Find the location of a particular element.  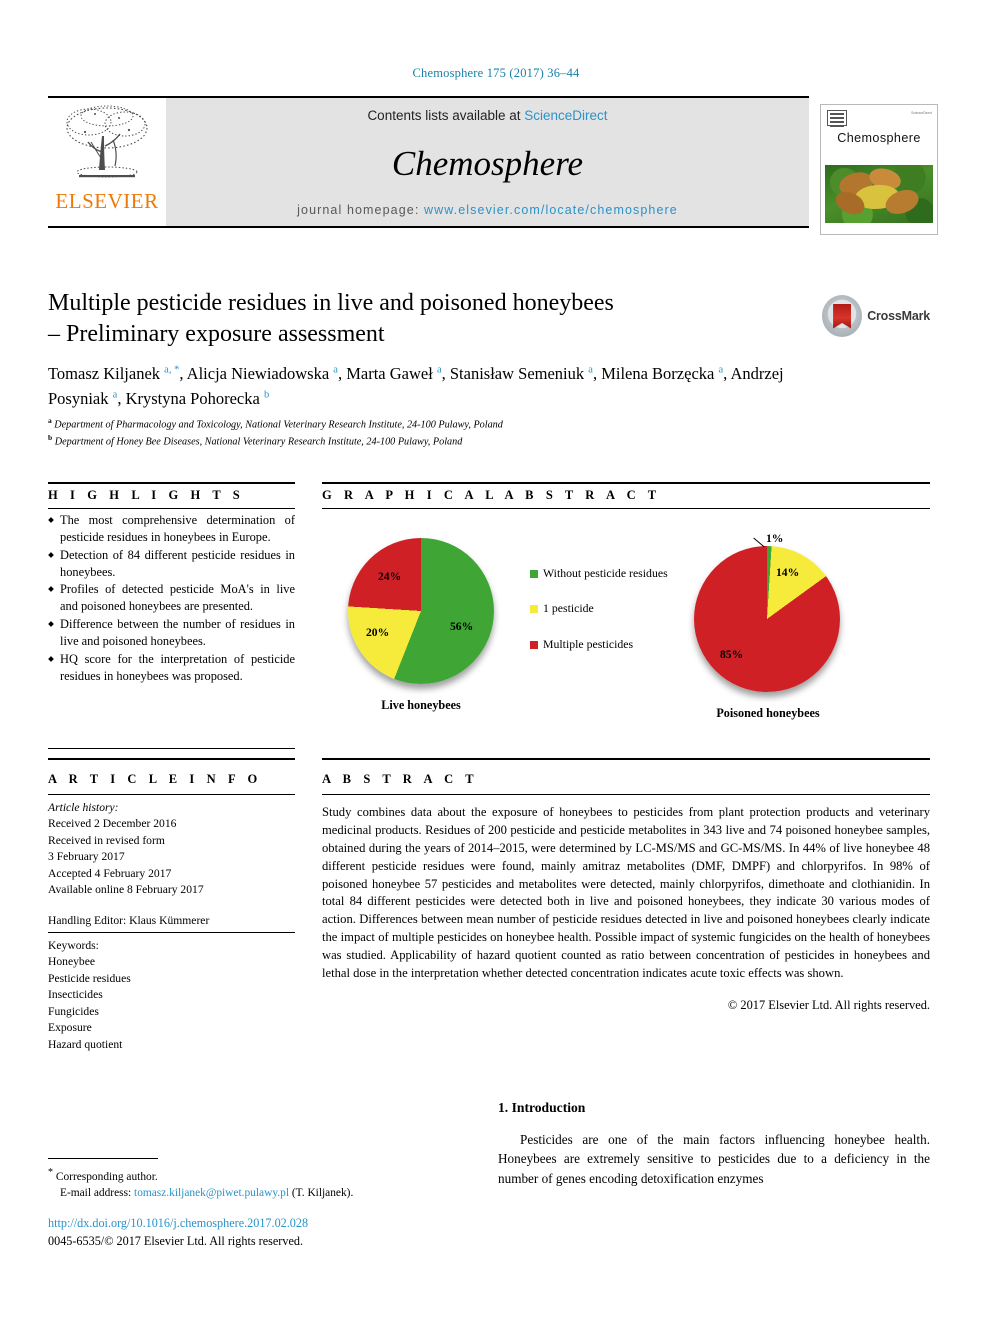

article-history-label: Article history: is located at coordinates (83, 807).